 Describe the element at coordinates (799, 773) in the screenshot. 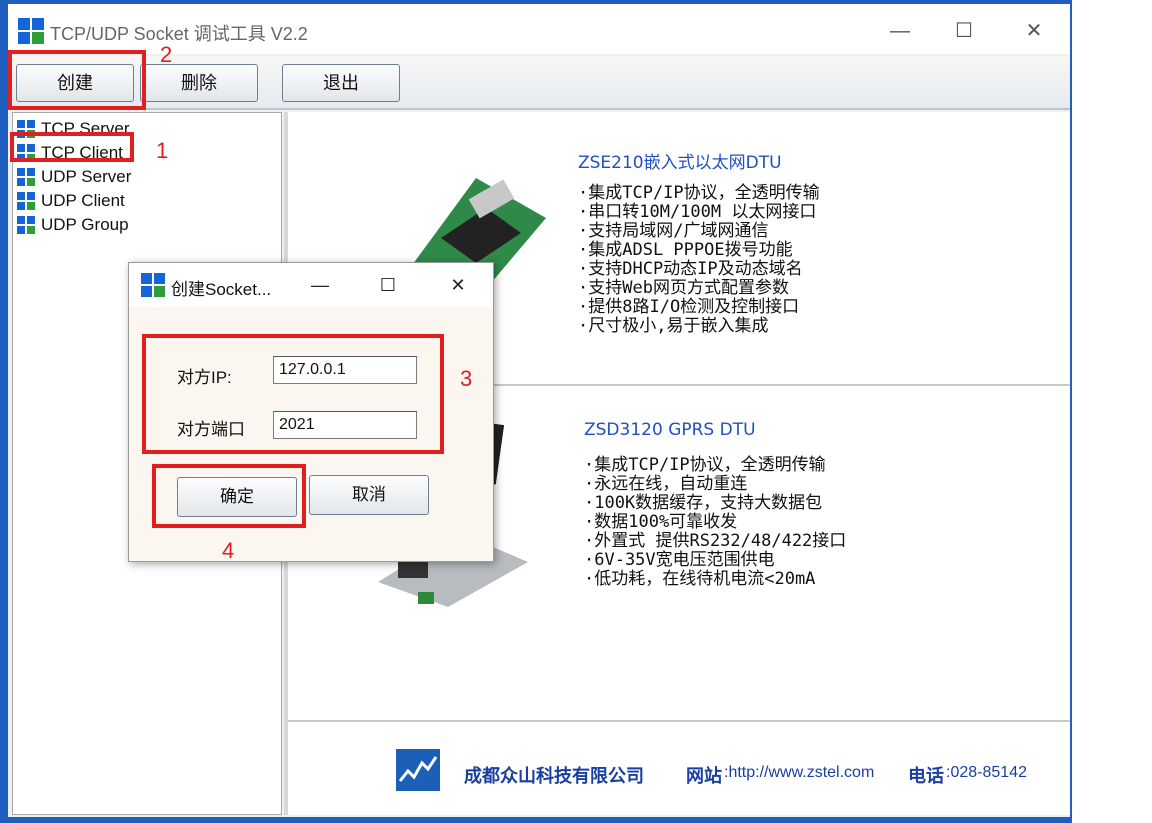

I see `website-url: :http://www.zstel.com` at that location.